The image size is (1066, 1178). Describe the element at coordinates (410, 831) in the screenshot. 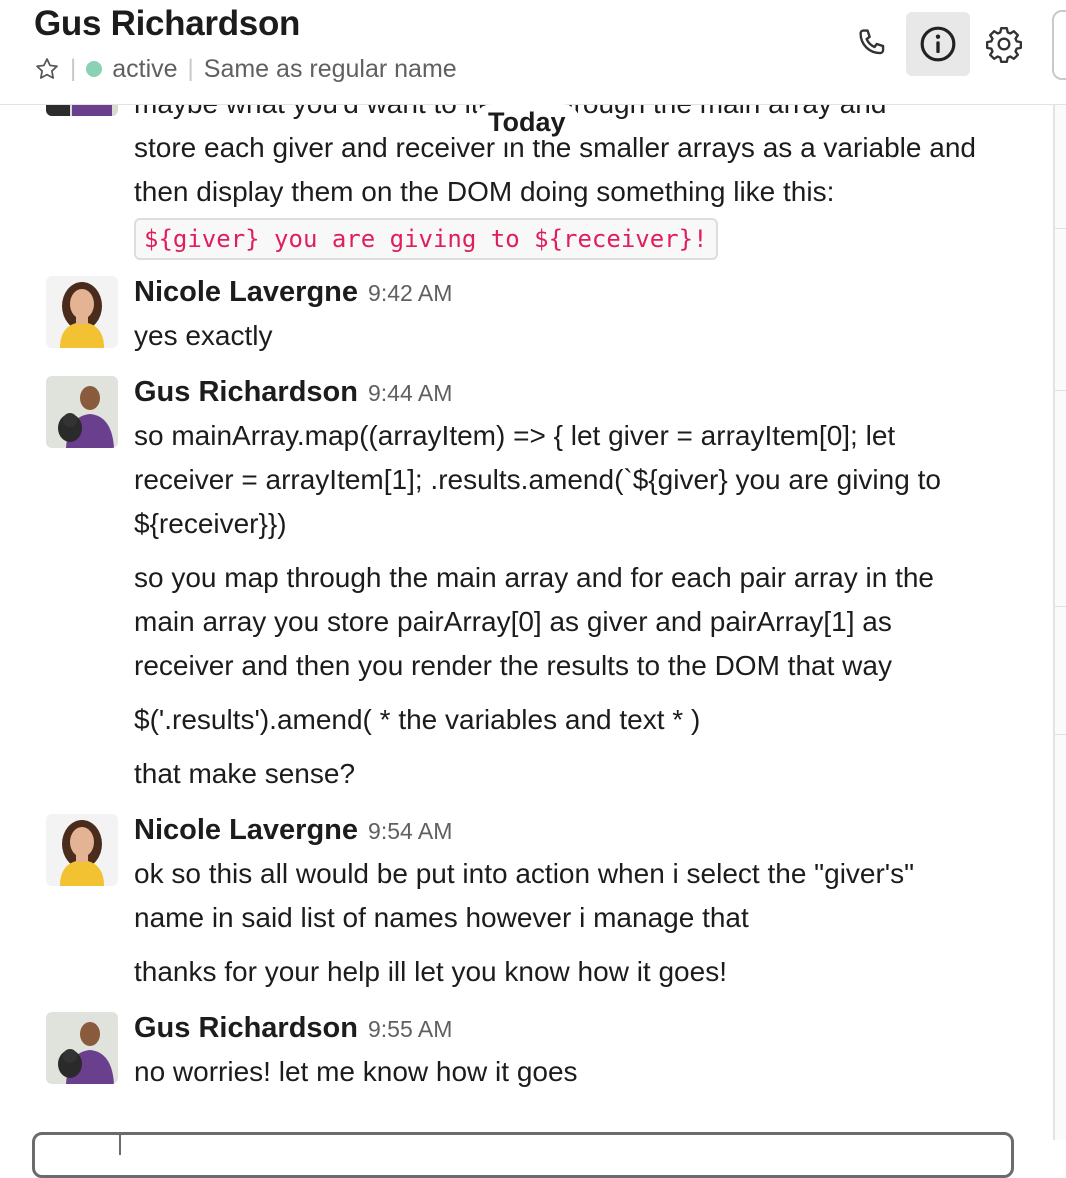

I see `message-timestamp: 9:54 AM` at that location.